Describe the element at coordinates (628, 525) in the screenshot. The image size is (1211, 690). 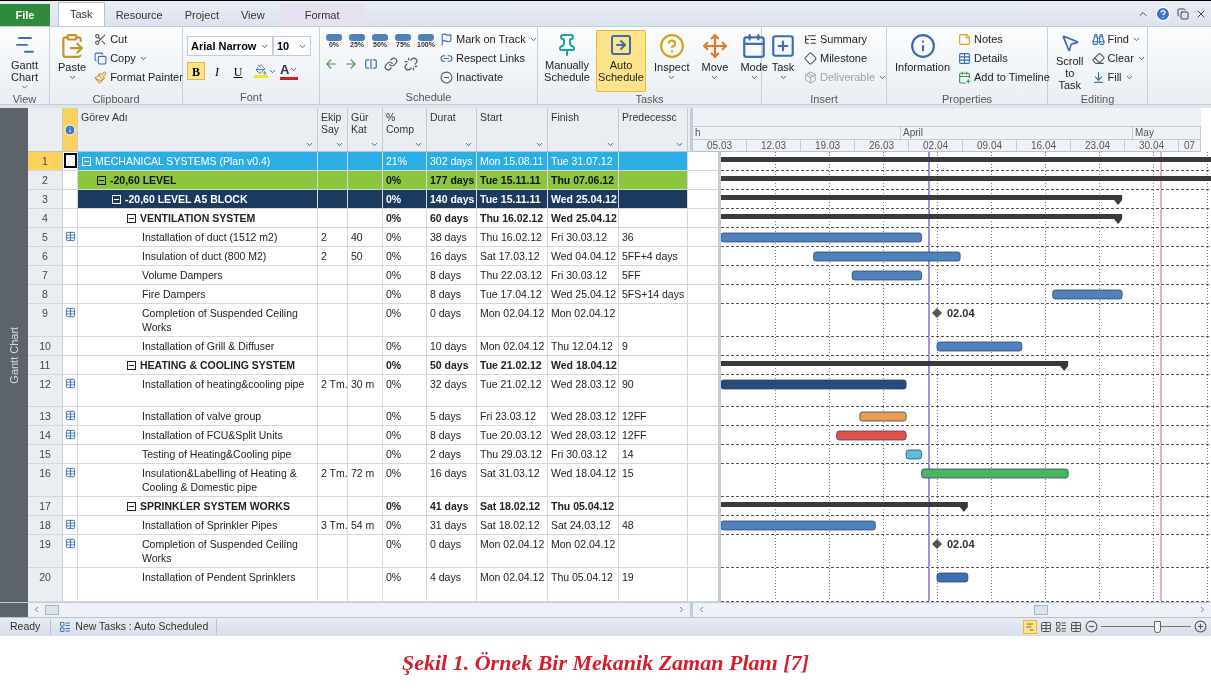
I see `table-cell-text: 48` at that location.